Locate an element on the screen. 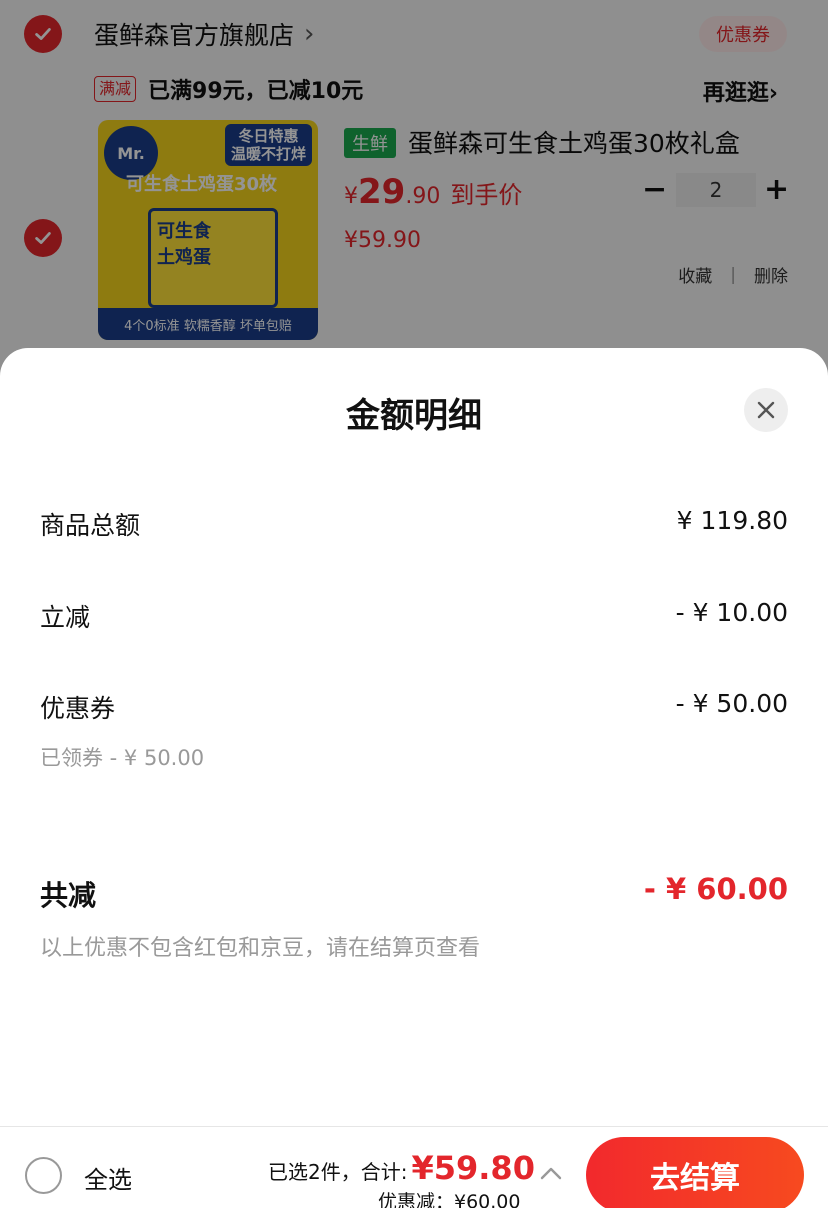 This screenshot has height=1208, width=828. coupon-claimed-note: 已领券 - ¥ 50.00 is located at coordinates (122, 758).